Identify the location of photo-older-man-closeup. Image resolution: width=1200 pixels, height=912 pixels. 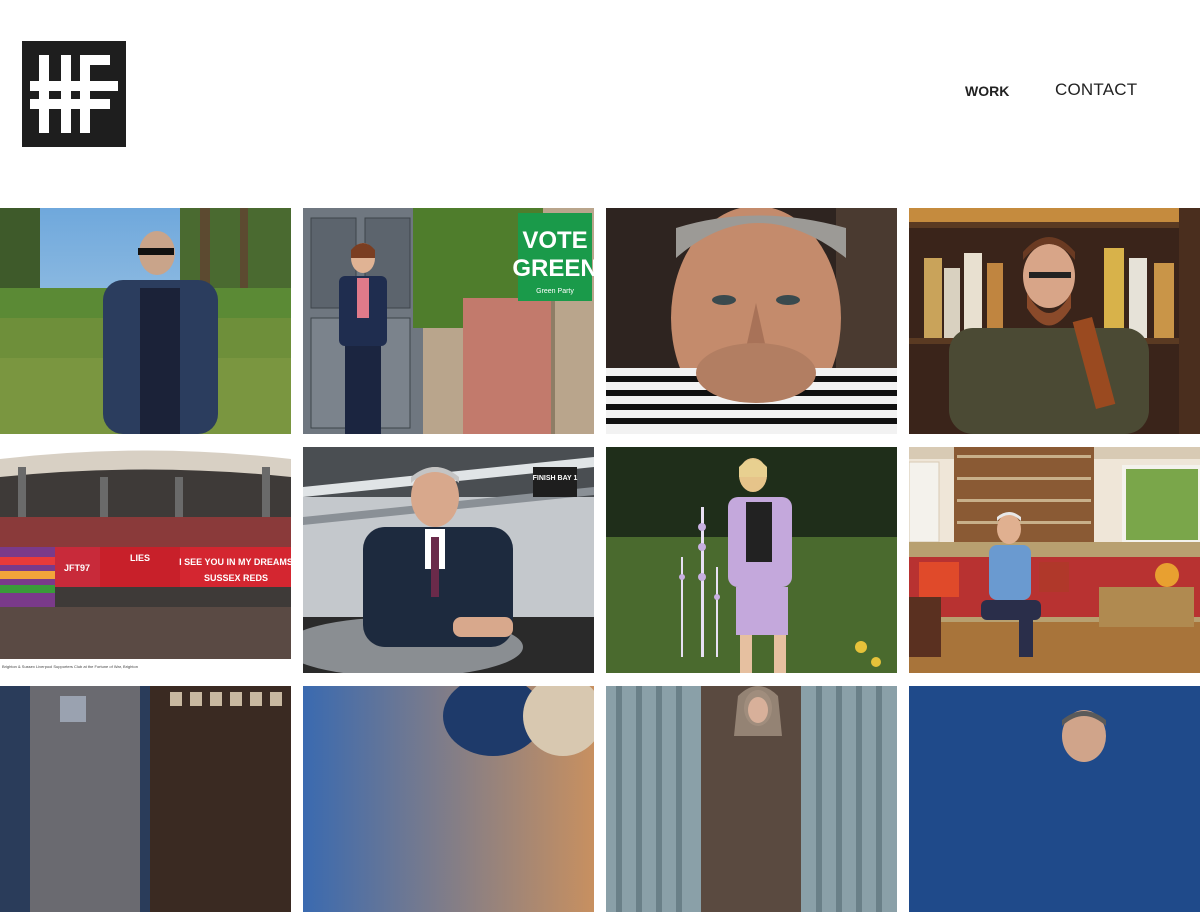
(751, 321).